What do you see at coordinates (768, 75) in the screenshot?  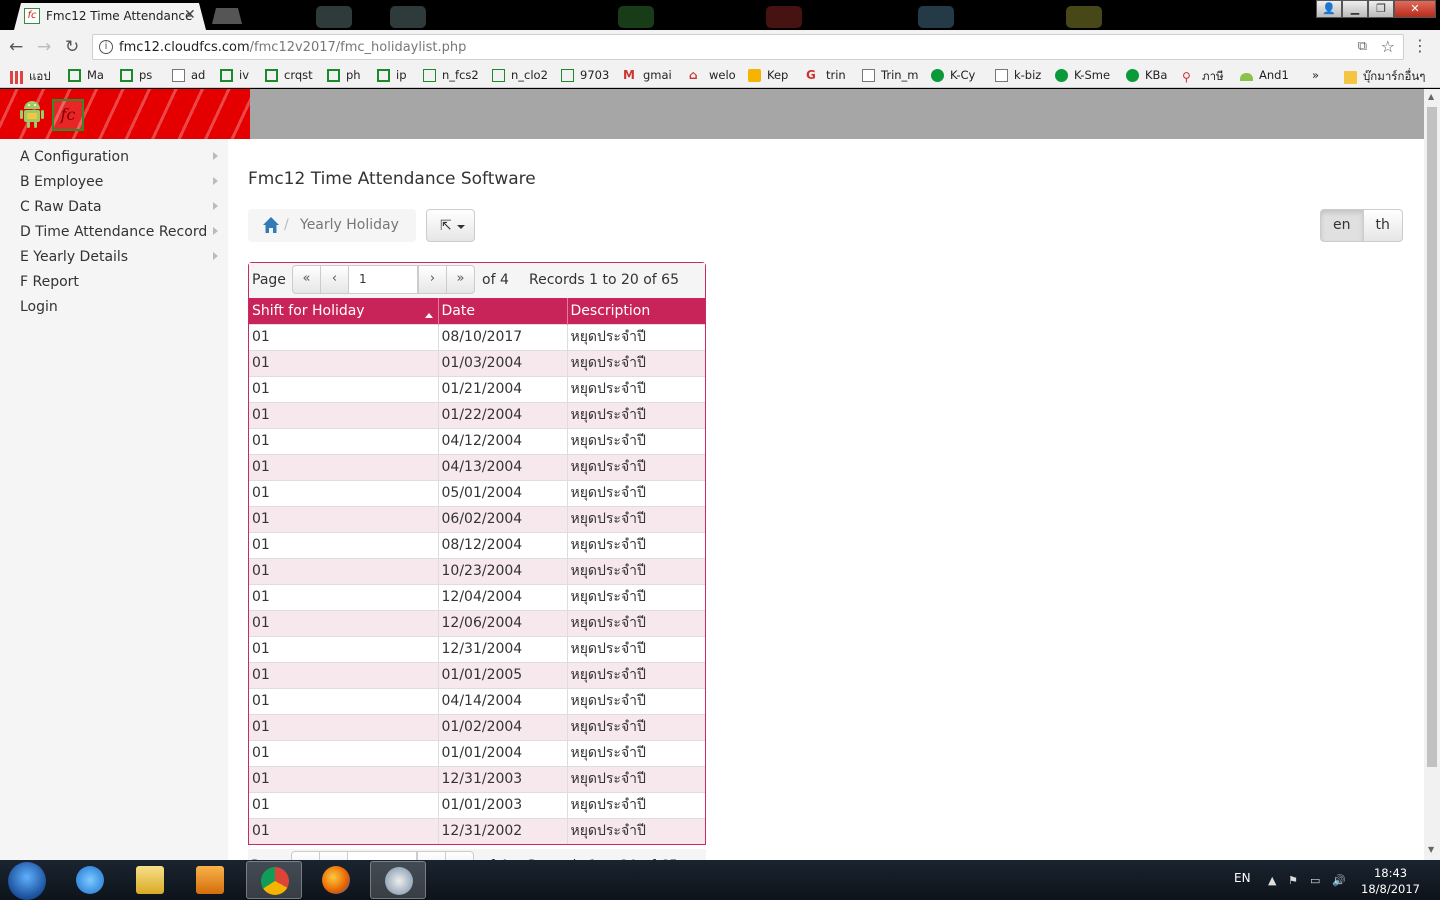 I see `bookmark-item: Kep` at bounding box center [768, 75].